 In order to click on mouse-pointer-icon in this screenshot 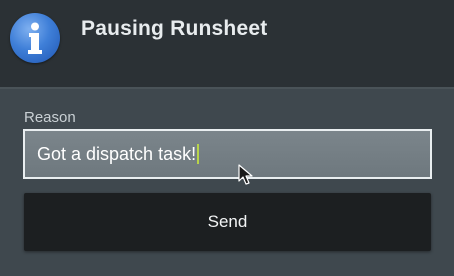, I will do `click(245, 174)`.